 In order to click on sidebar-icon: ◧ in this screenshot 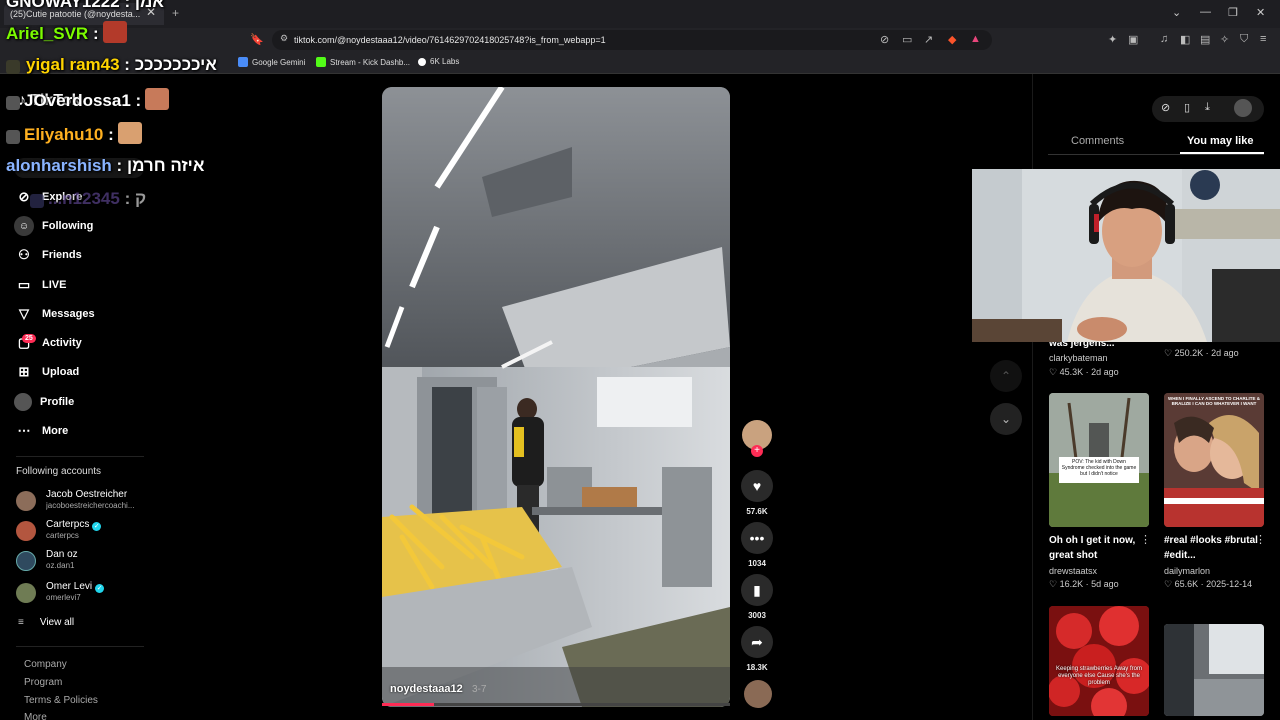, I will do `click(1185, 39)`.